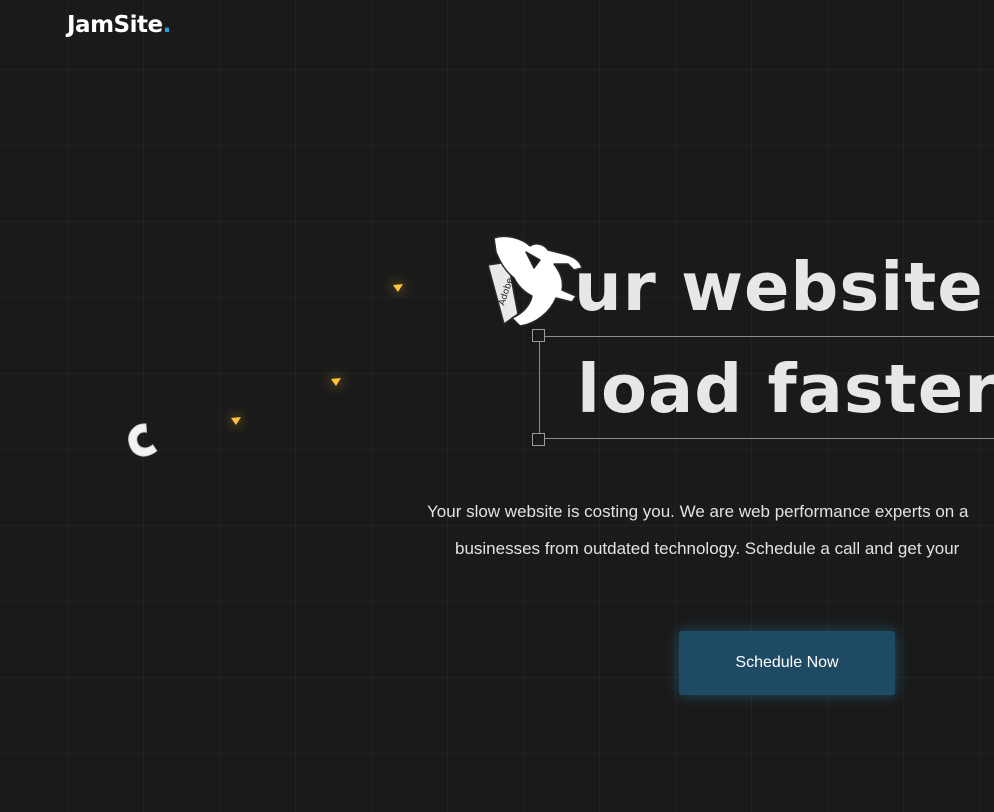 The width and height of the screenshot is (994, 812). Describe the element at coordinates (115, 25) in the screenshot. I see `logo-text: JamSite` at that location.